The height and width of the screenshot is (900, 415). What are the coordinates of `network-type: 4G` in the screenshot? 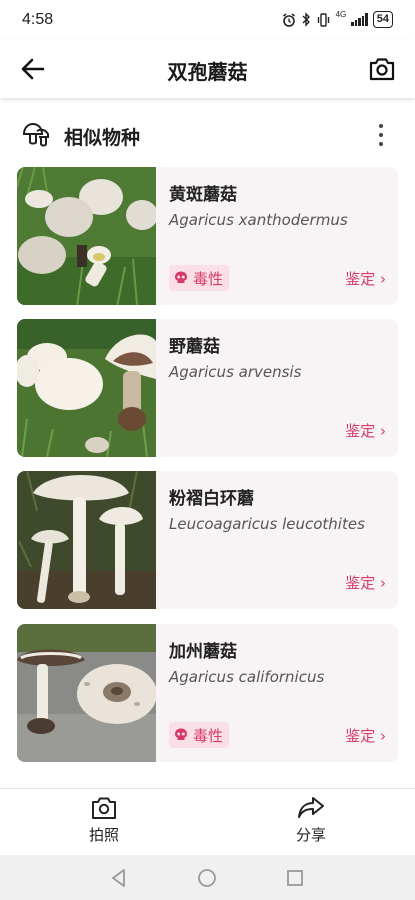 It's located at (341, 14).